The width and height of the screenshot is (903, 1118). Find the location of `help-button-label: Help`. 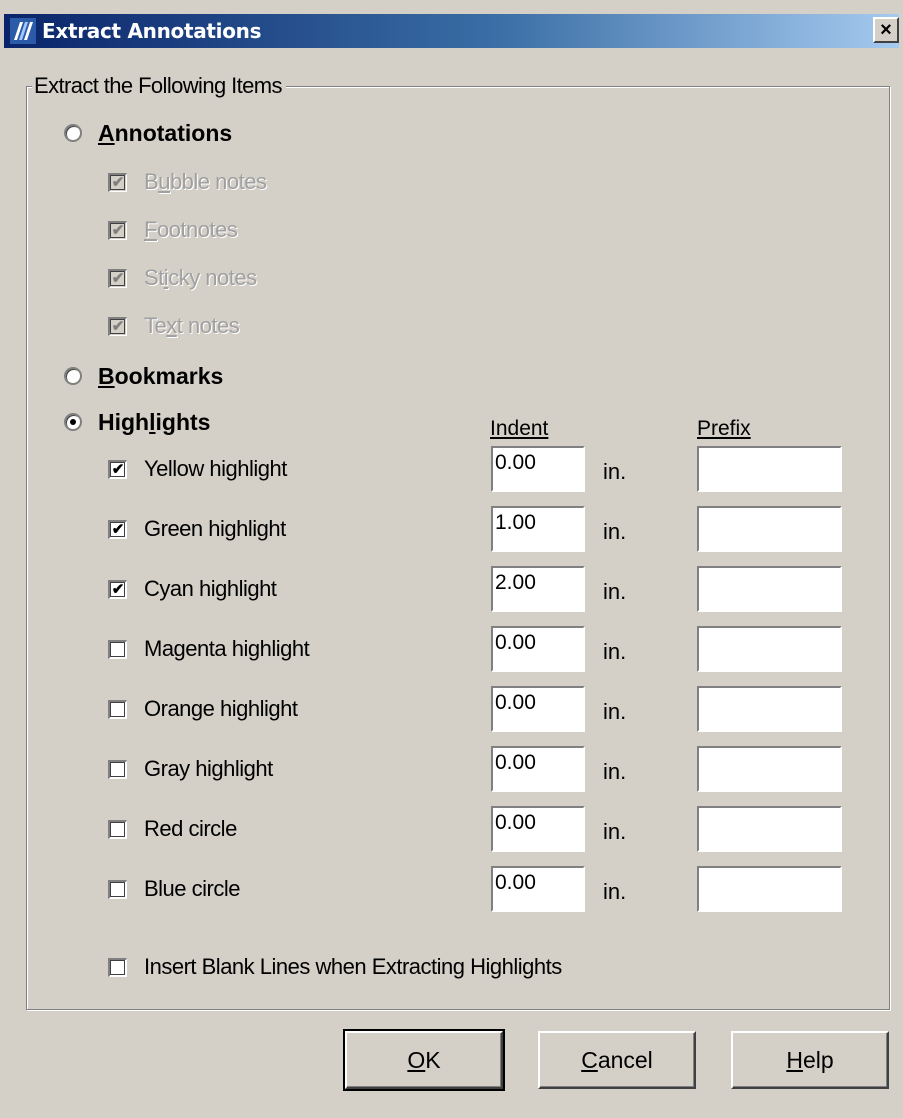

help-button-label: Help is located at coordinates (810, 1059).